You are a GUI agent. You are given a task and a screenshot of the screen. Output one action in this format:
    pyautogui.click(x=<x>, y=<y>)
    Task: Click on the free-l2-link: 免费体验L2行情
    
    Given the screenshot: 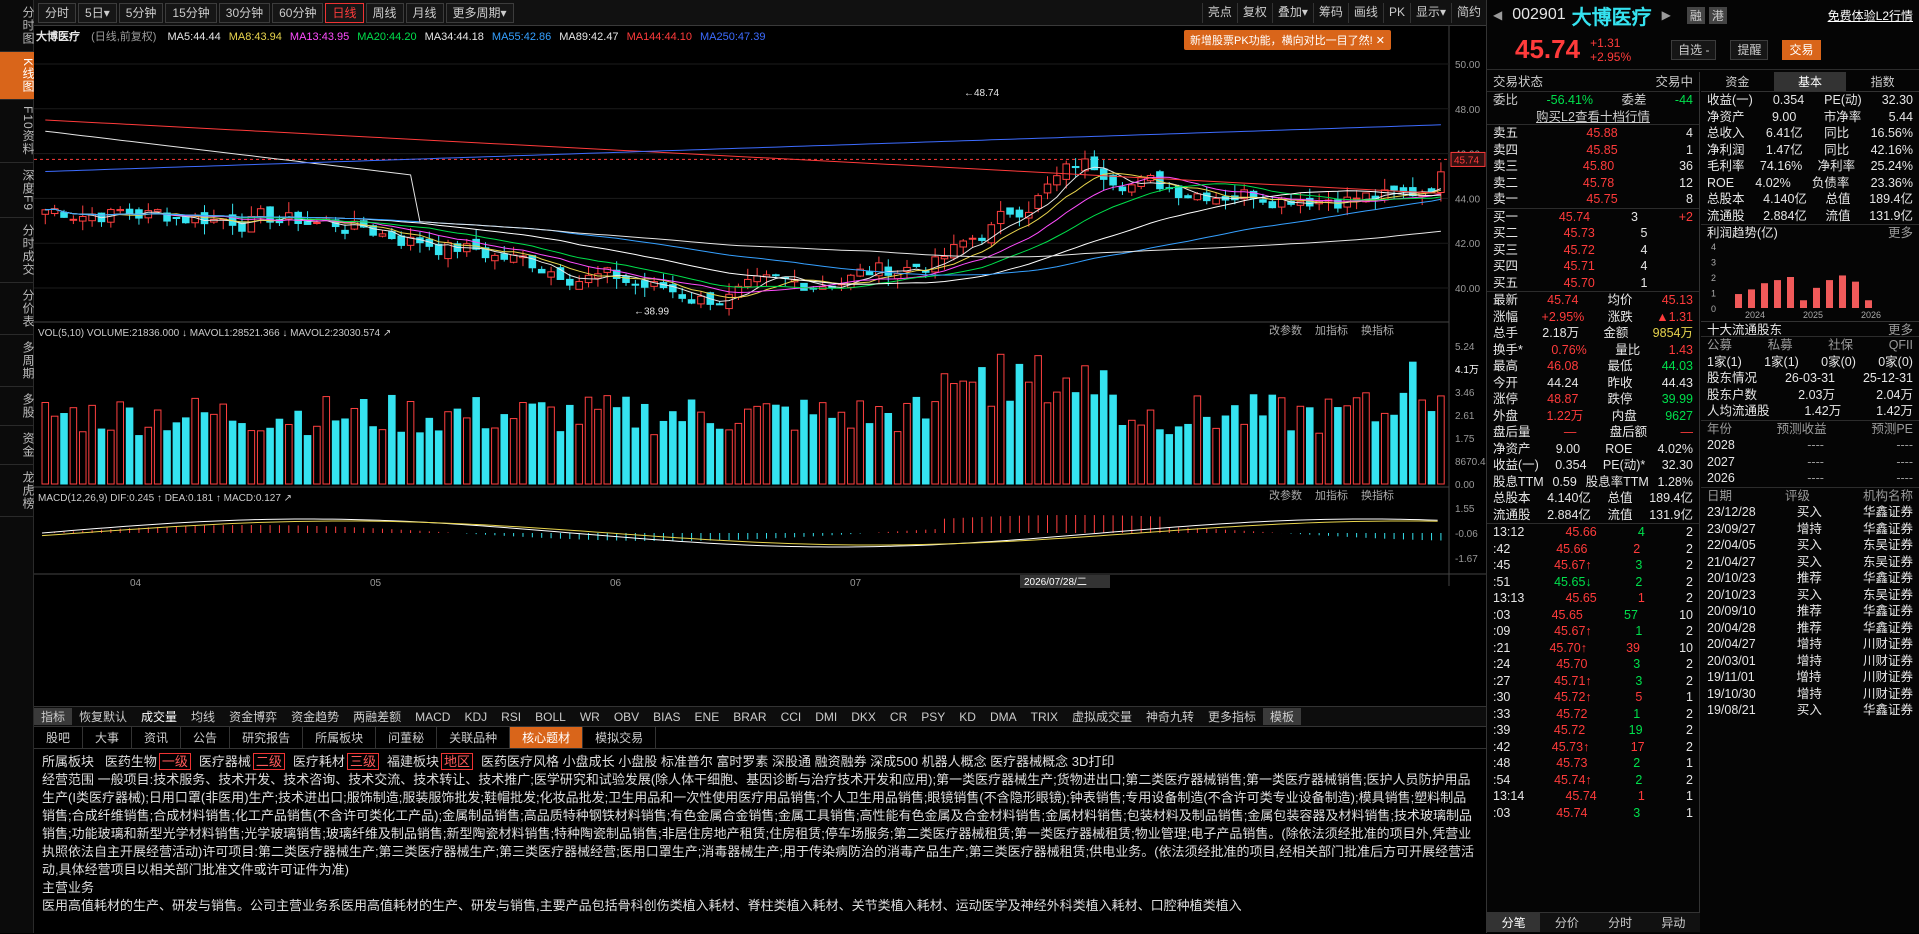 What is the action you would take?
    pyautogui.click(x=1870, y=15)
    